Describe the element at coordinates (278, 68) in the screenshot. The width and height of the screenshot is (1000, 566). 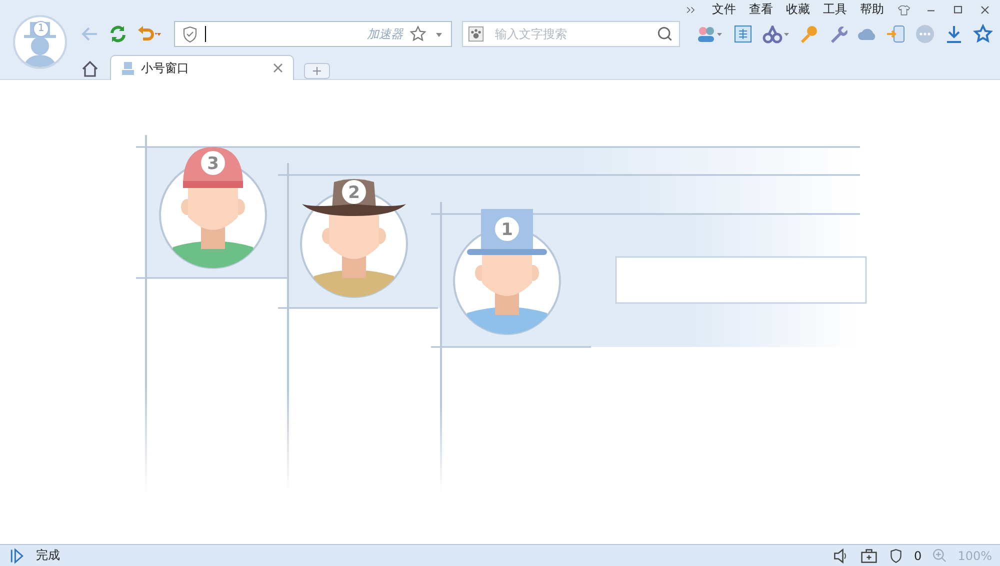
I see `close-icon` at that location.